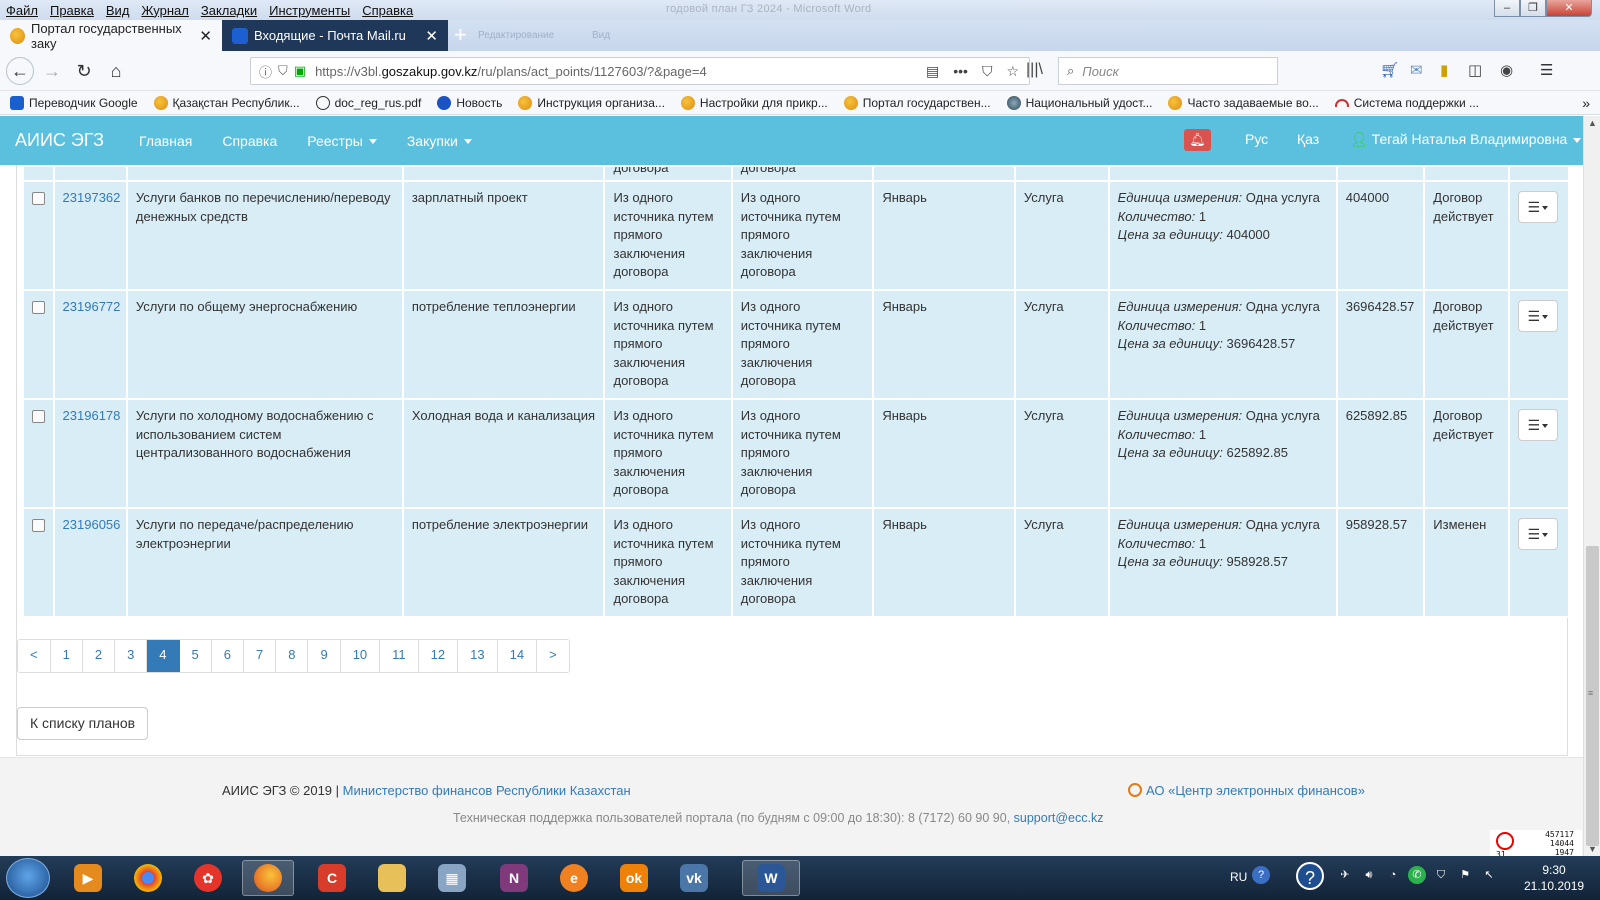  What do you see at coordinates (1197, 140) in the screenshot?
I see `notification-bell-icon: 🔔︎` at bounding box center [1197, 140].